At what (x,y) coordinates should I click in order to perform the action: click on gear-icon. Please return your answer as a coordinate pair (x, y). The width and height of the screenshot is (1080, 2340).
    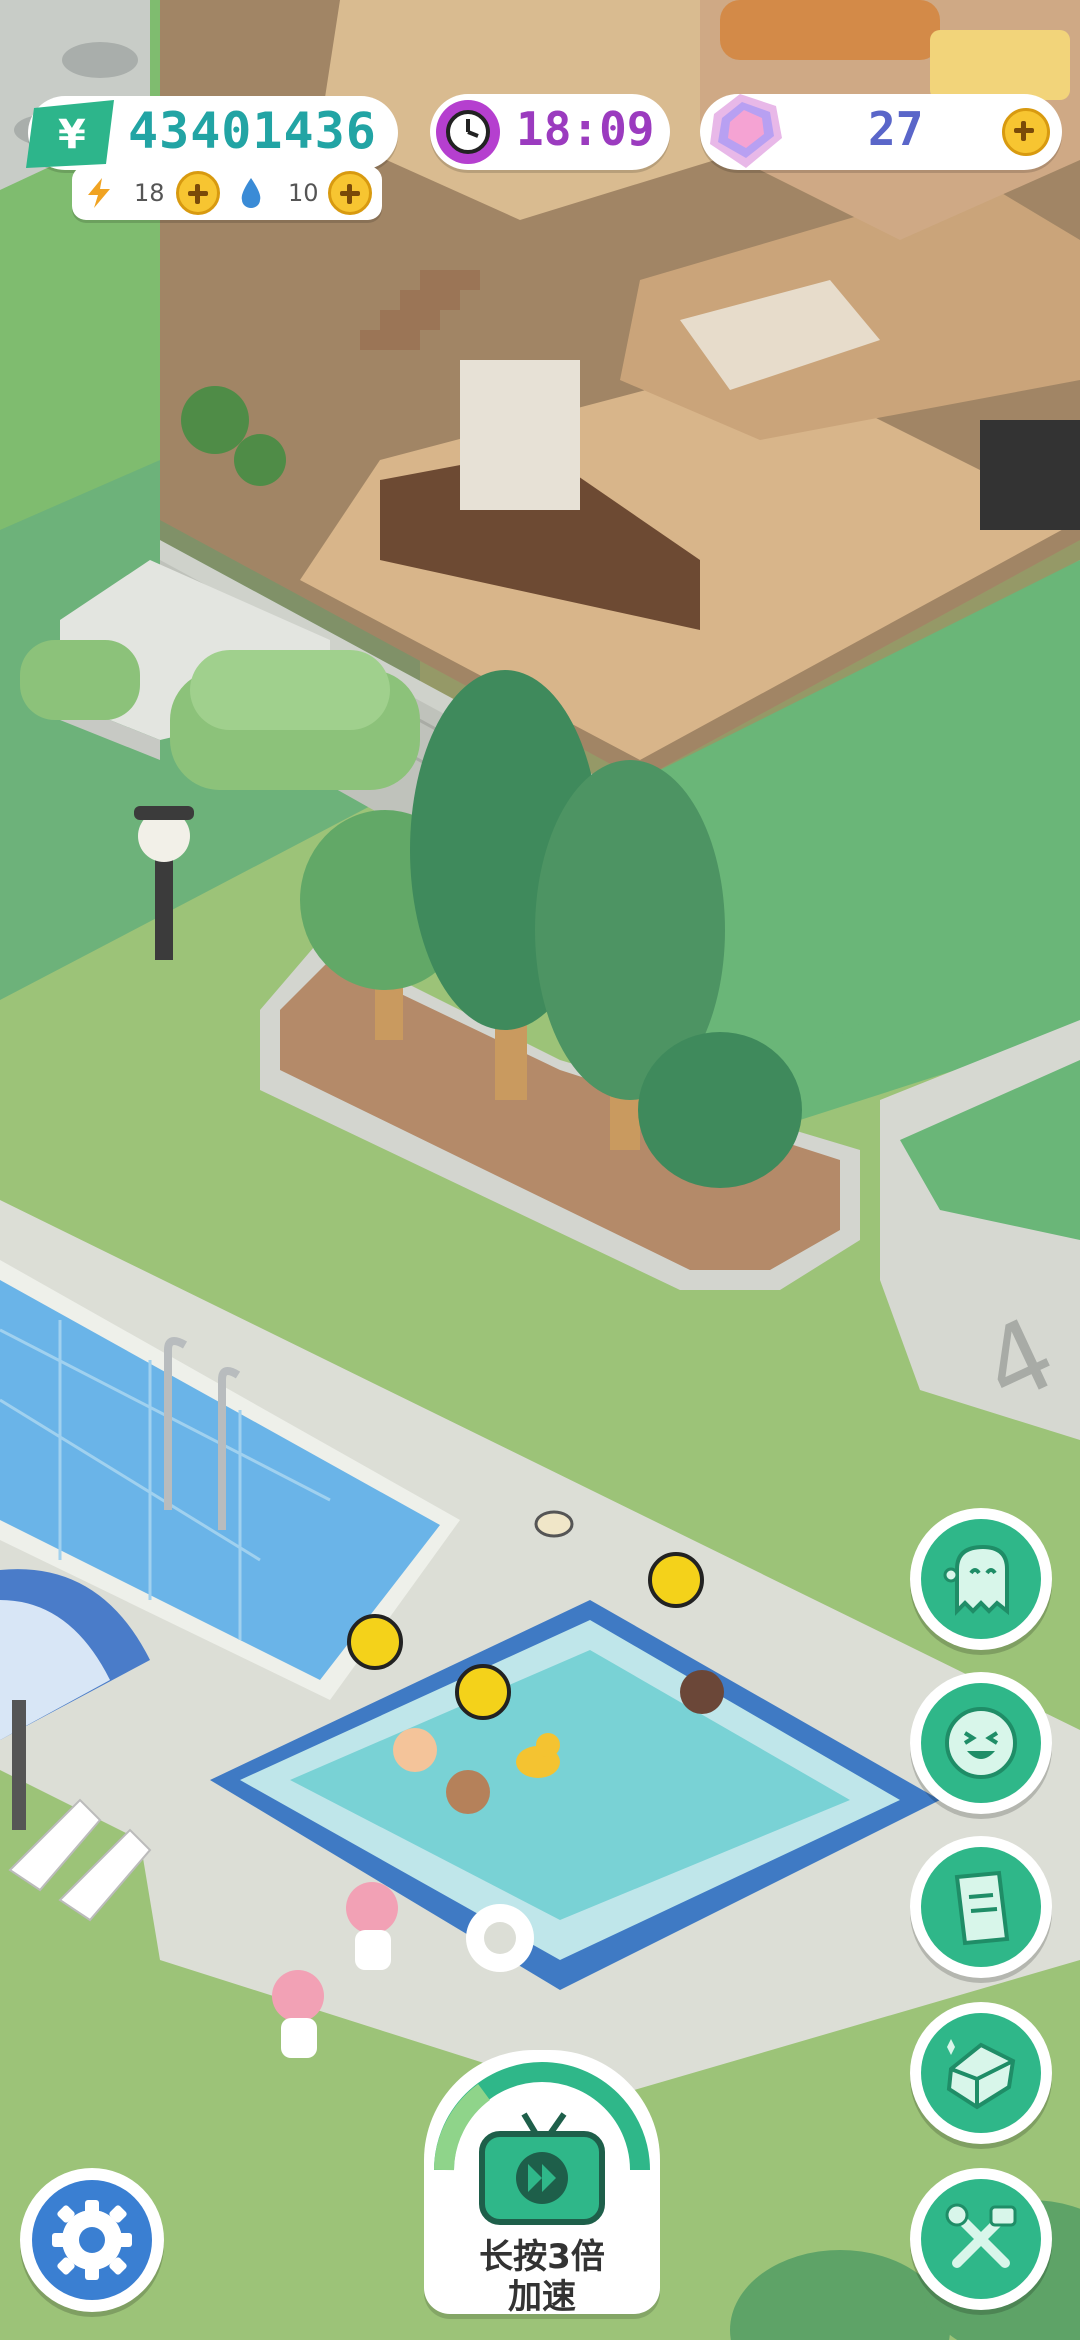
    Looking at the image, I should click on (92, 2240).